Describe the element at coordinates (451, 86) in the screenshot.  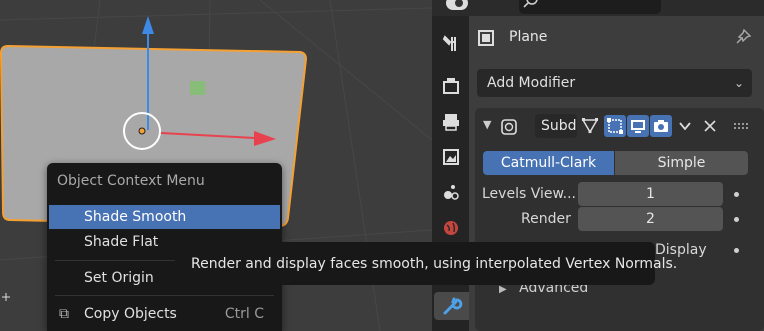
I see `render-icon` at that location.